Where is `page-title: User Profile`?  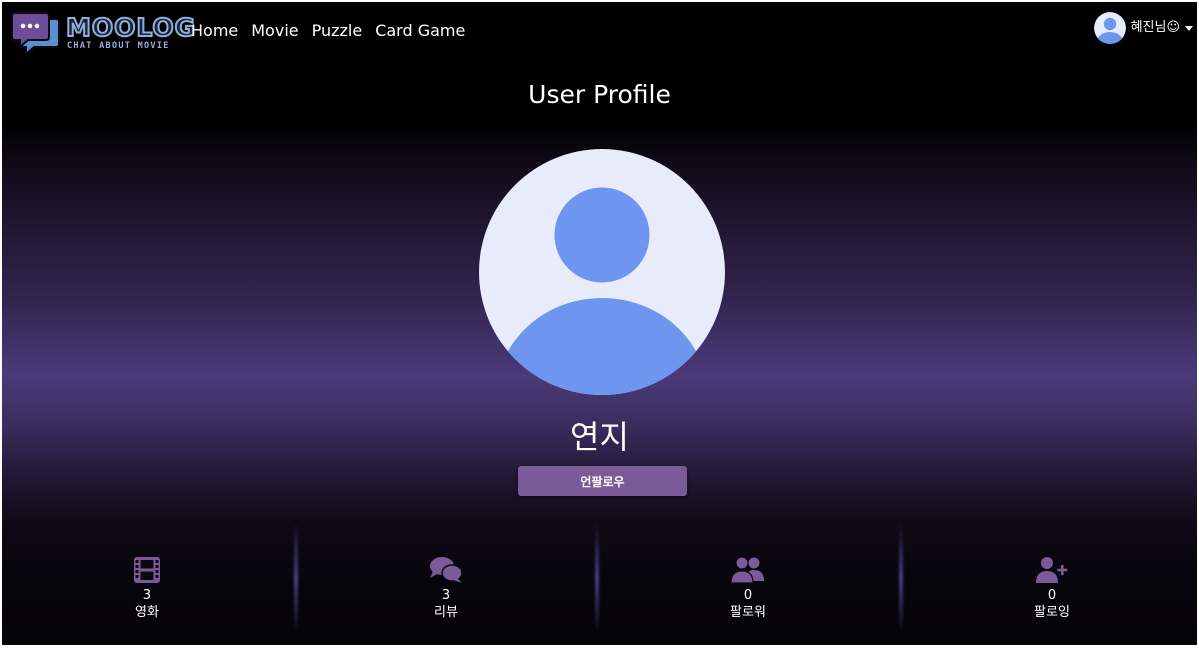
page-title: User Profile is located at coordinates (599, 94).